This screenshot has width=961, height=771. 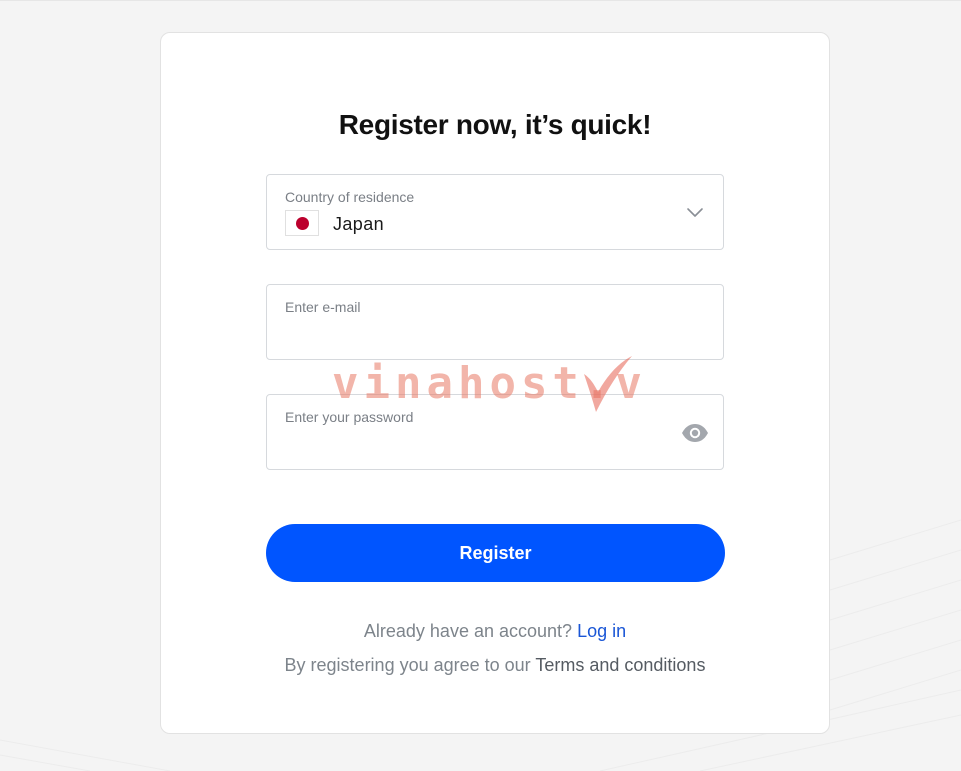 What do you see at coordinates (350, 197) in the screenshot?
I see `country-label: Country of residence` at bounding box center [350, 197].